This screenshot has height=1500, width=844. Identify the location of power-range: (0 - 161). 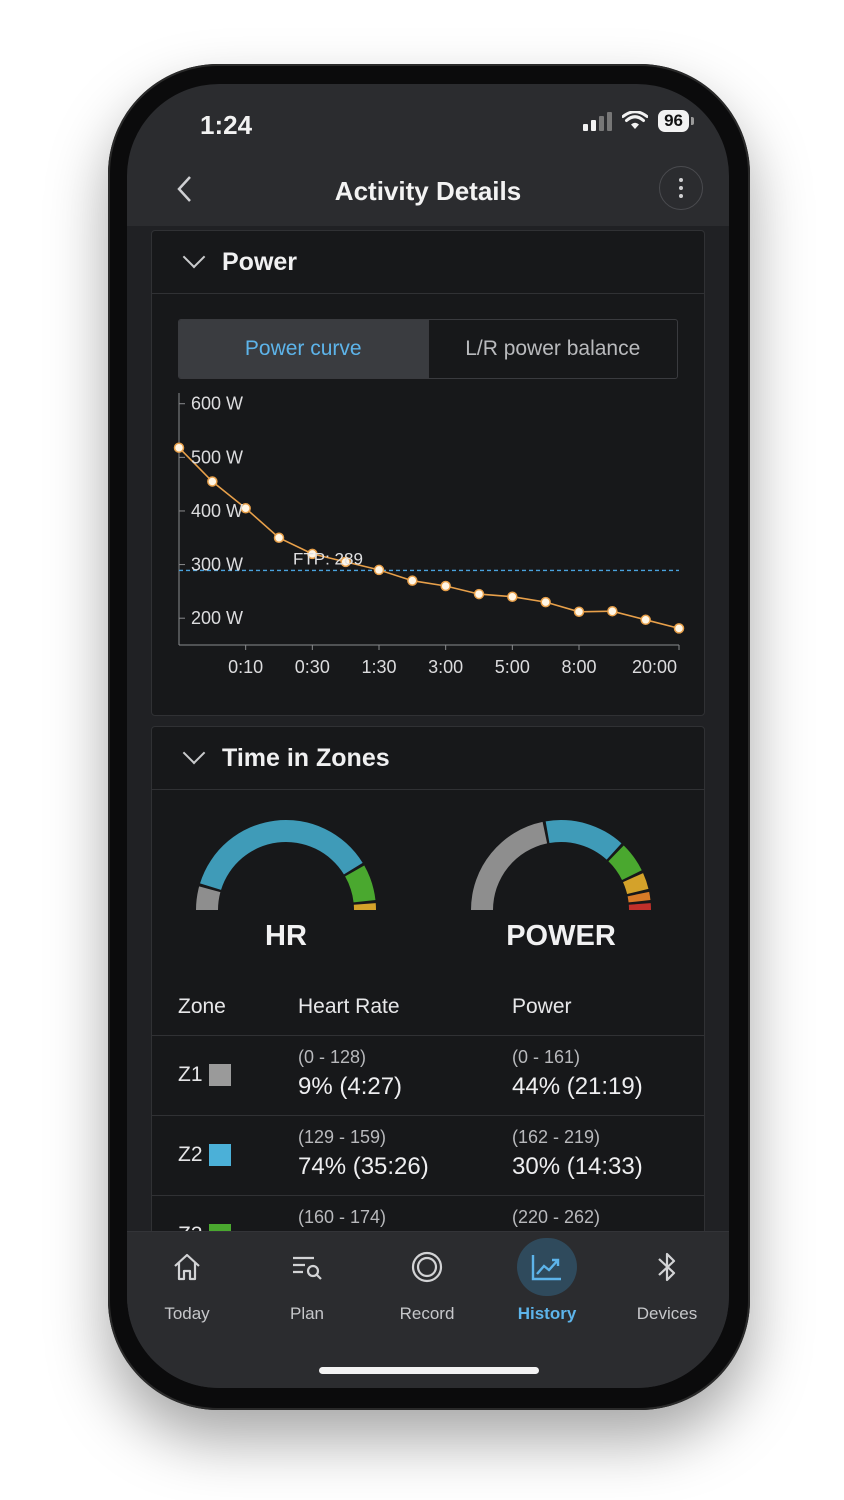
(546, 1057).